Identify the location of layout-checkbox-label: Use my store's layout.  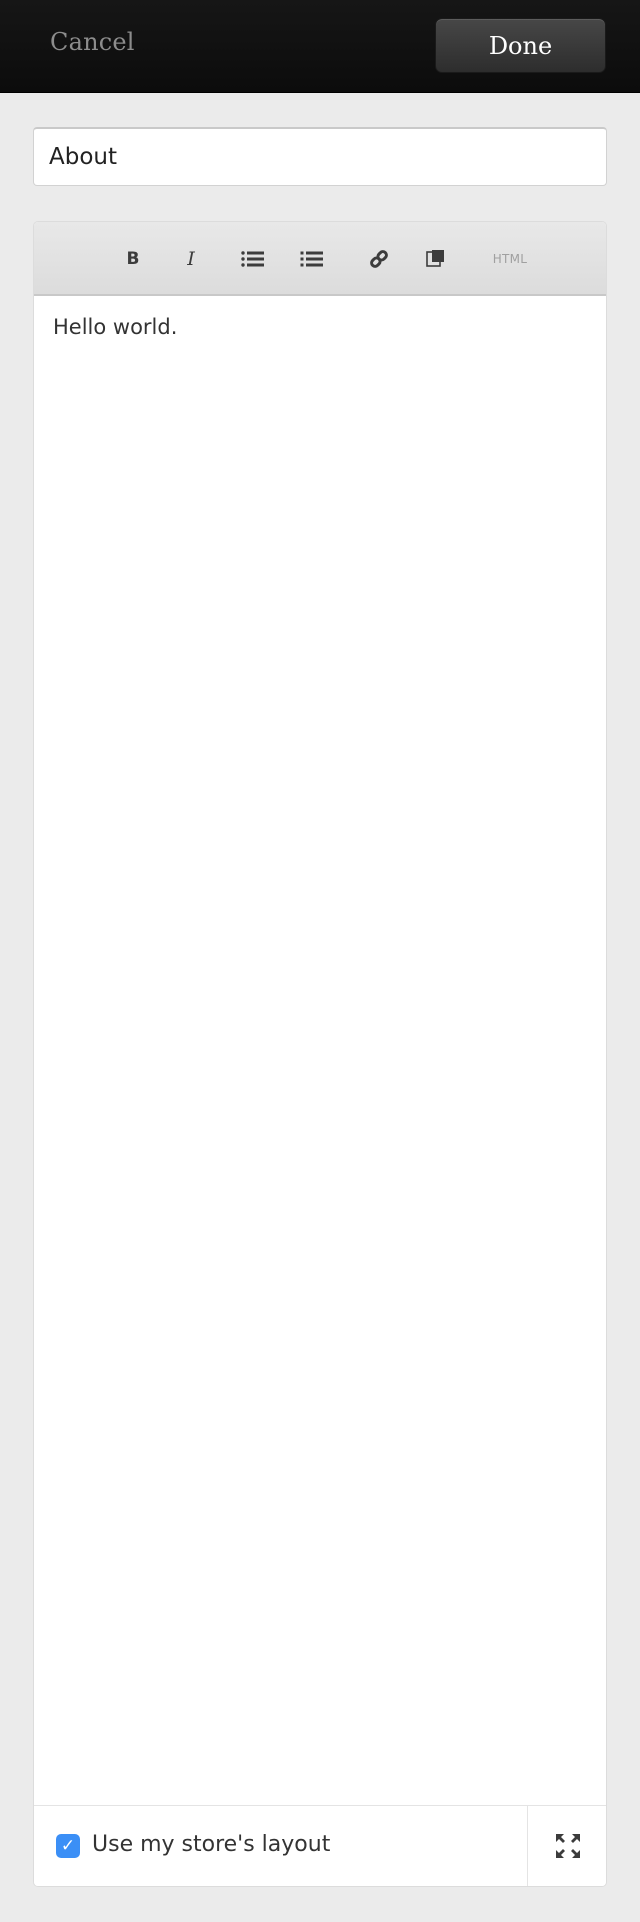
(211, 1844).